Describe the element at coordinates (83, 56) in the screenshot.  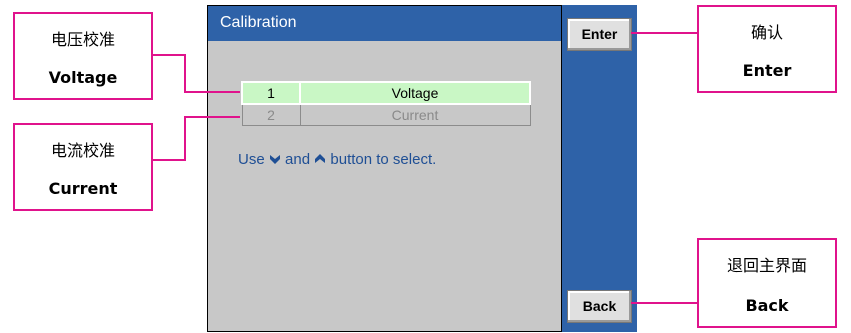
I see `callout-voltage: 电压校准 Voltage` at that location.